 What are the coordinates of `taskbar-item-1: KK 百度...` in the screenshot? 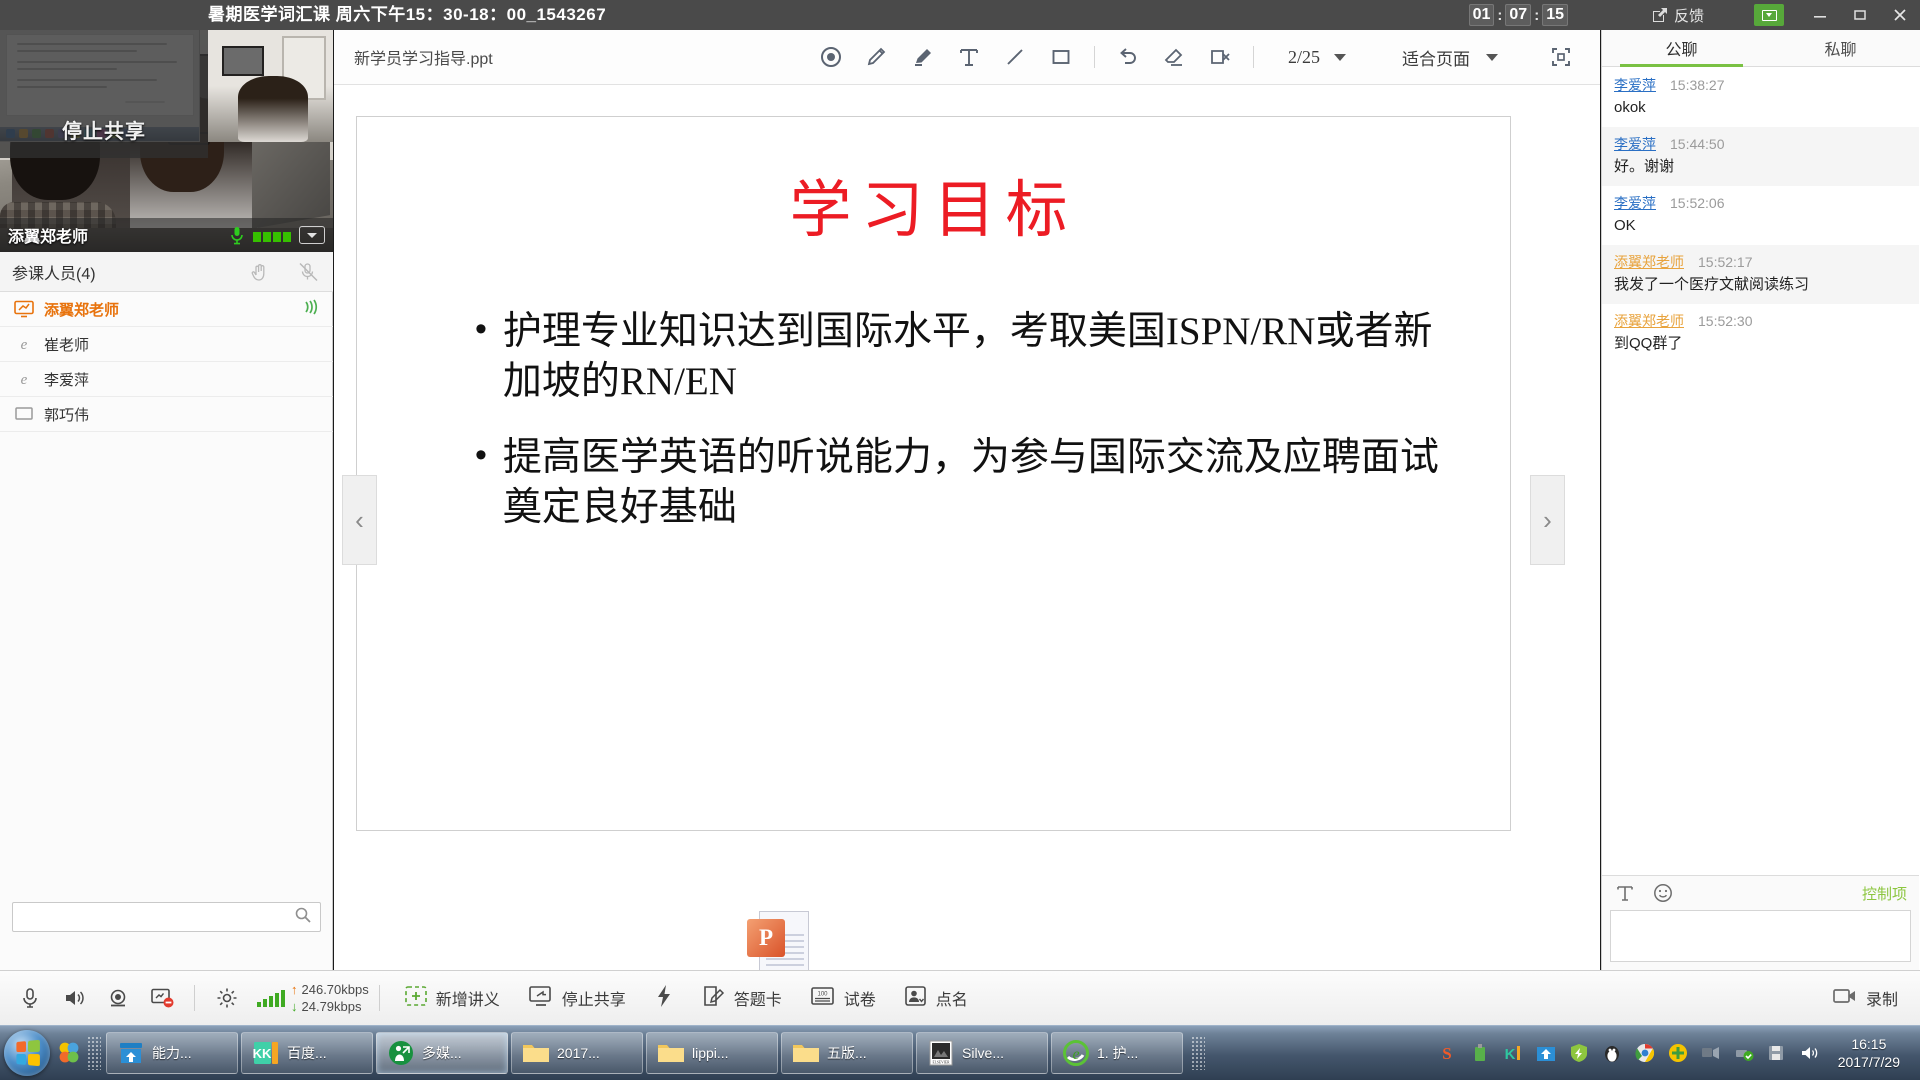 It's located at (307, 1053).